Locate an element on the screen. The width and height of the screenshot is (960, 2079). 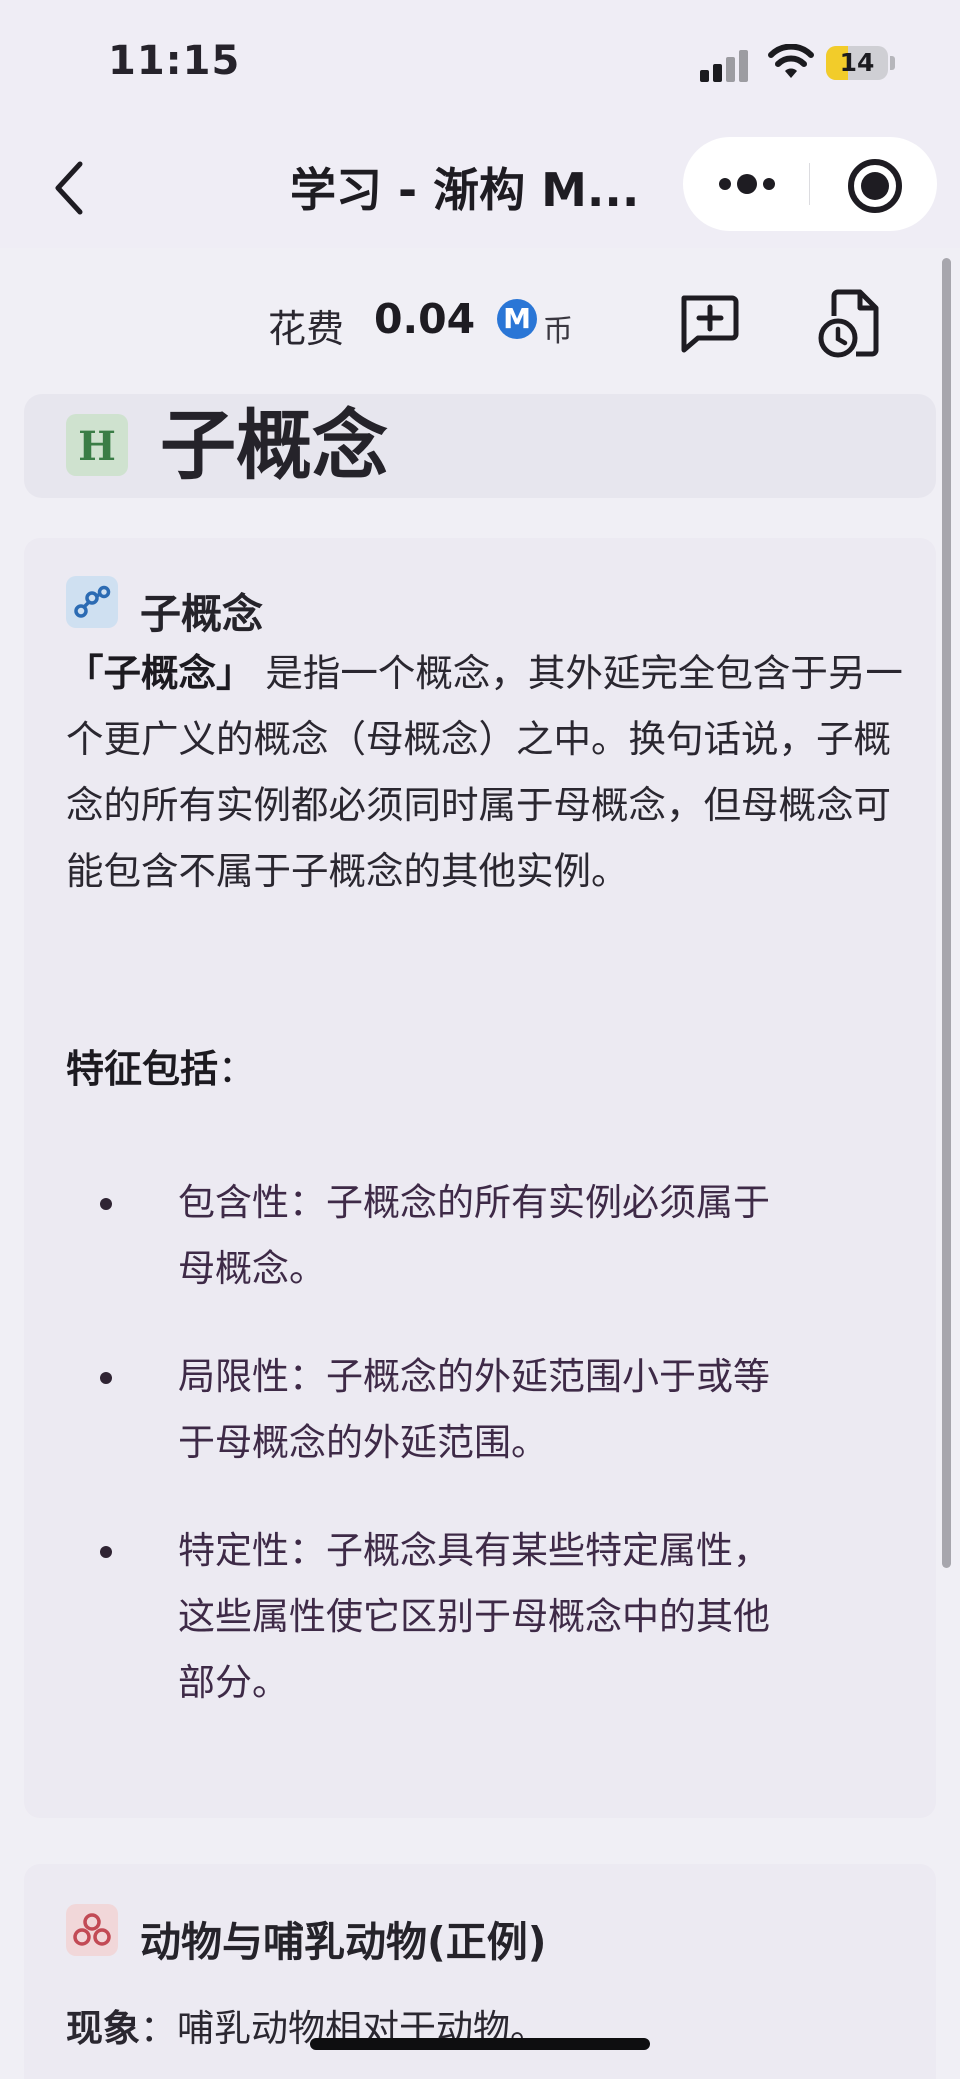
list-item: 特定性：子概念具有某些特定属性，这些属性使它区别于母概念中的其他部分。 is located at coordinates (425, 1617).